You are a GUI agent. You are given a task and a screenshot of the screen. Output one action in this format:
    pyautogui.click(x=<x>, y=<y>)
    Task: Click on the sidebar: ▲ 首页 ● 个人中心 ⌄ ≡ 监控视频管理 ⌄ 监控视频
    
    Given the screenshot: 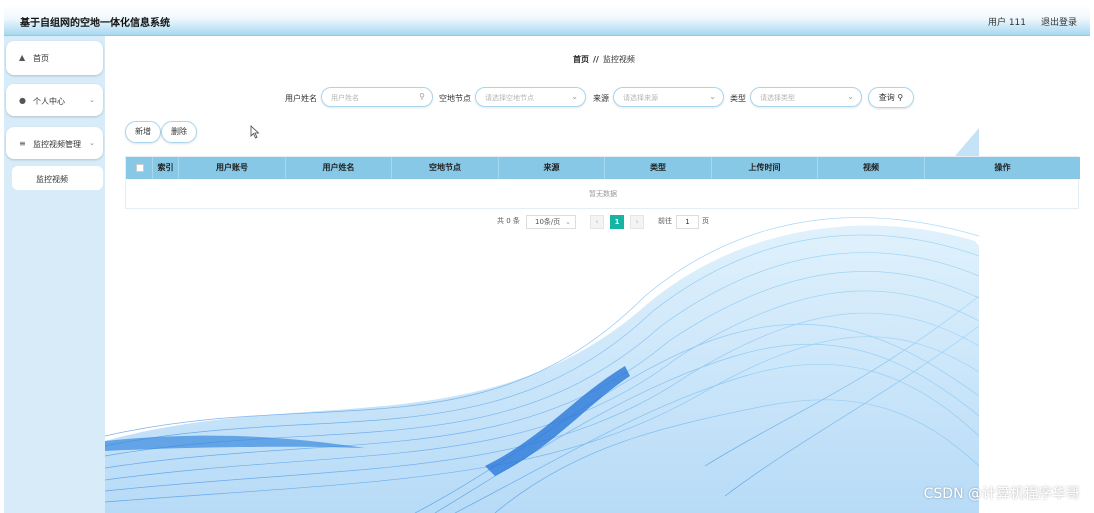 What is the action you would take?
    pyautogui.click(x=54, y=274)
    